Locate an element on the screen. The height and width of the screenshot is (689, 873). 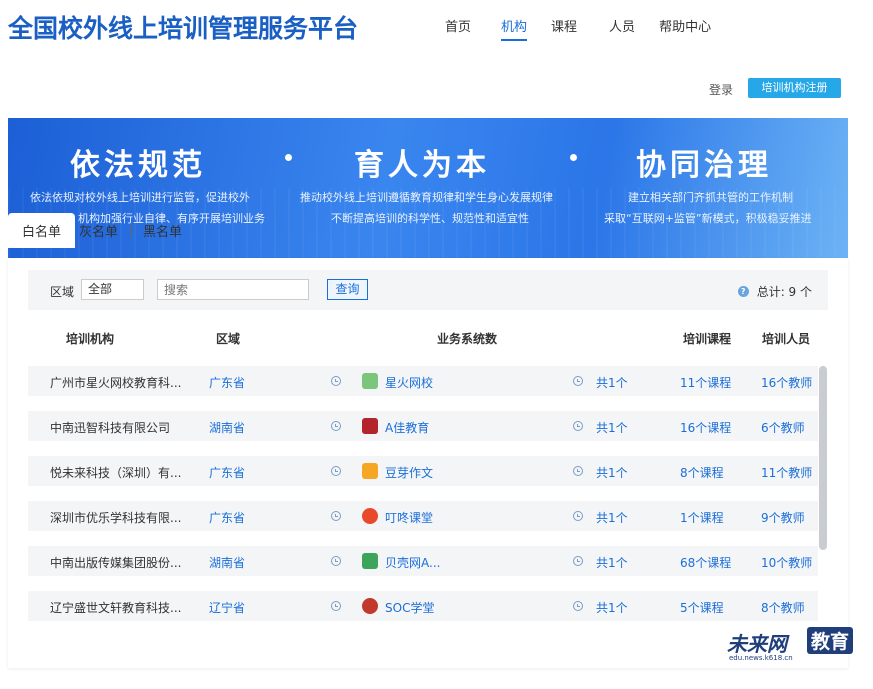
table-scrollbar is located at coordinates (823, 458).